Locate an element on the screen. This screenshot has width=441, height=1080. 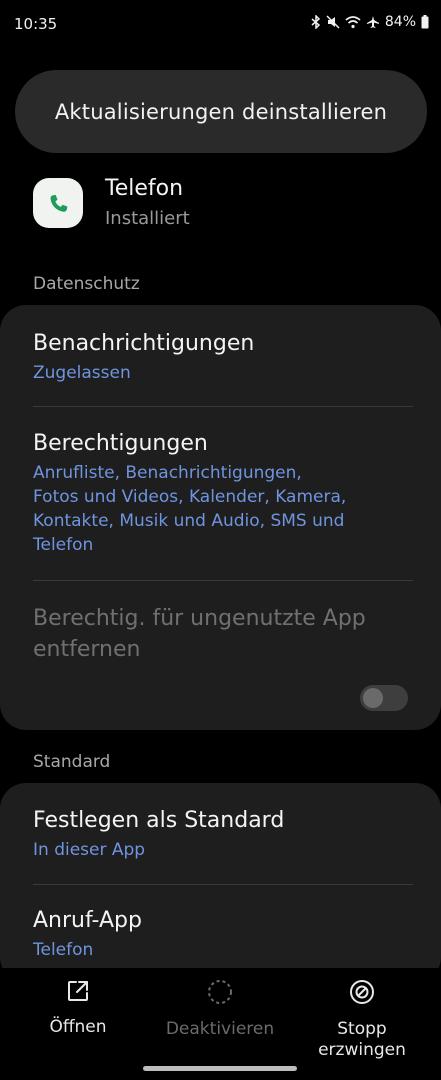
app-name: Telefon is located at coordinates (144, 188).